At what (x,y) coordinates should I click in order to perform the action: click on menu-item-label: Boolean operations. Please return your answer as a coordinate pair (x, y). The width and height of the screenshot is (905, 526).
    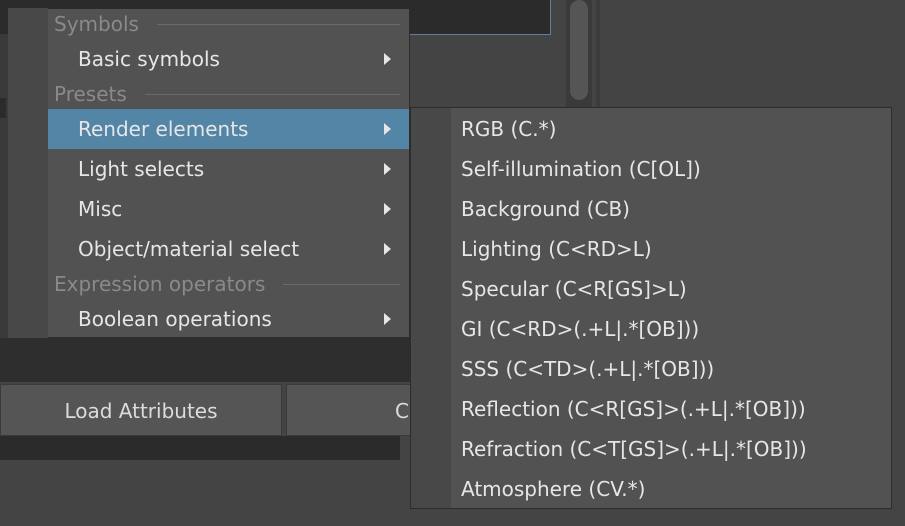
    Looking at the image, I should click on (175, 319).